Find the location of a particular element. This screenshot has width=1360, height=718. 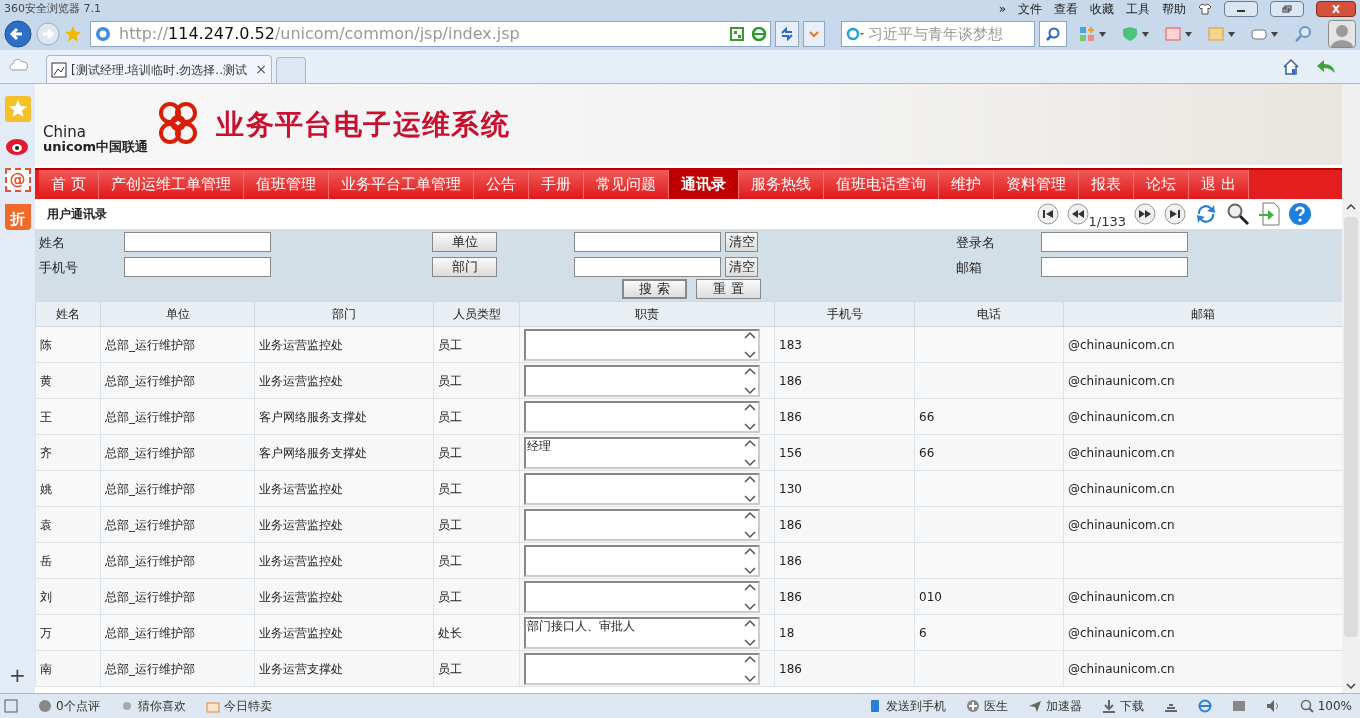

search-field: 习近平与青年谈梦想 is located at coordinates (938, 34).